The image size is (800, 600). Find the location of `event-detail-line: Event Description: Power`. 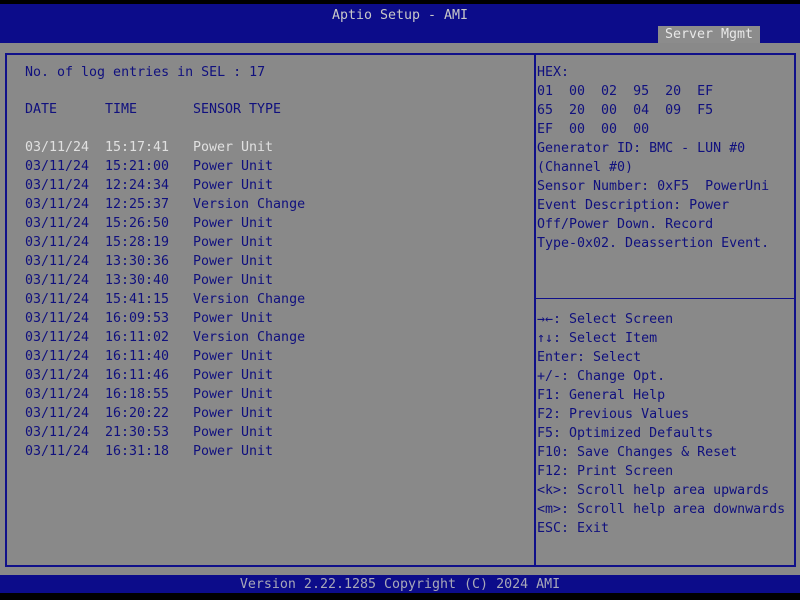

event-detail-line: Event Description: Power is located at coordinates (633, 205).